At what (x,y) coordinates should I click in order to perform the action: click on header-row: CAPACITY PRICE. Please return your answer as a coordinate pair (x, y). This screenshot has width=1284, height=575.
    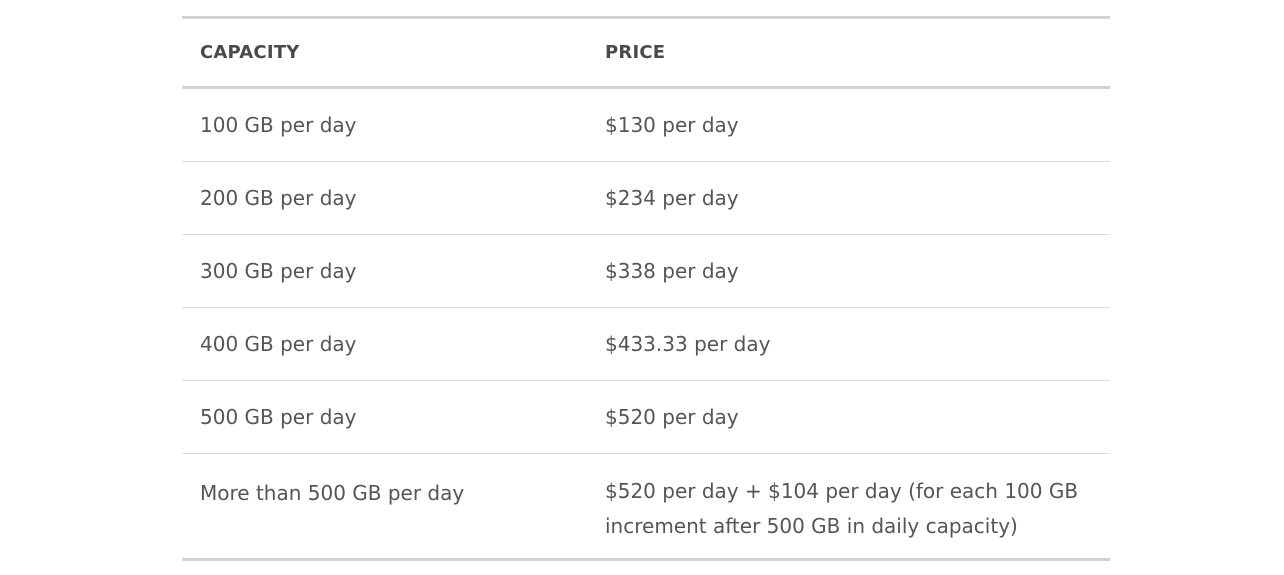
    Looking at the image, I should click on (646, 53).